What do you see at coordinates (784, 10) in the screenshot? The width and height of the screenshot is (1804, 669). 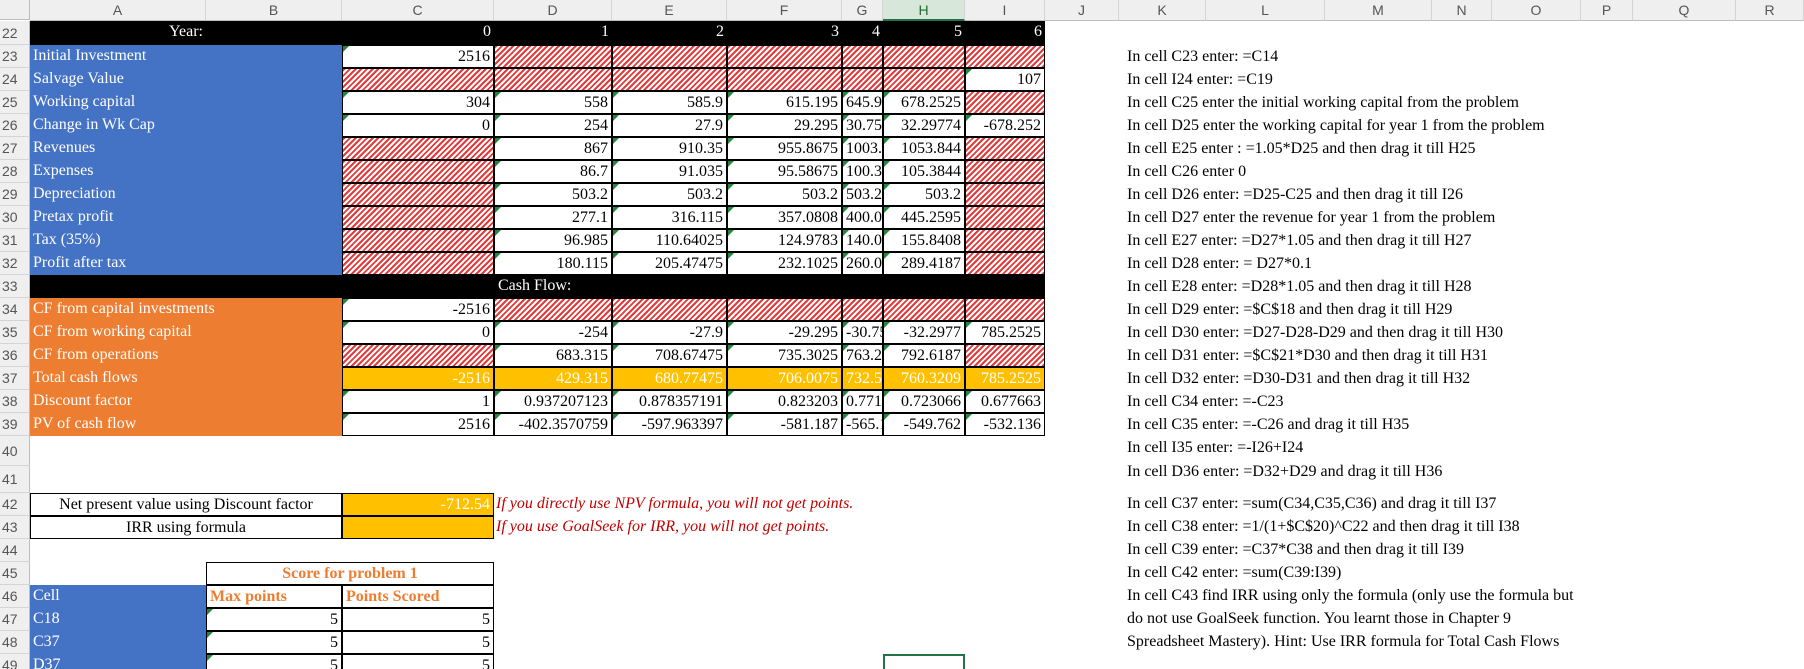 I see `column-header-f: F` at bounding box center [784, 10].